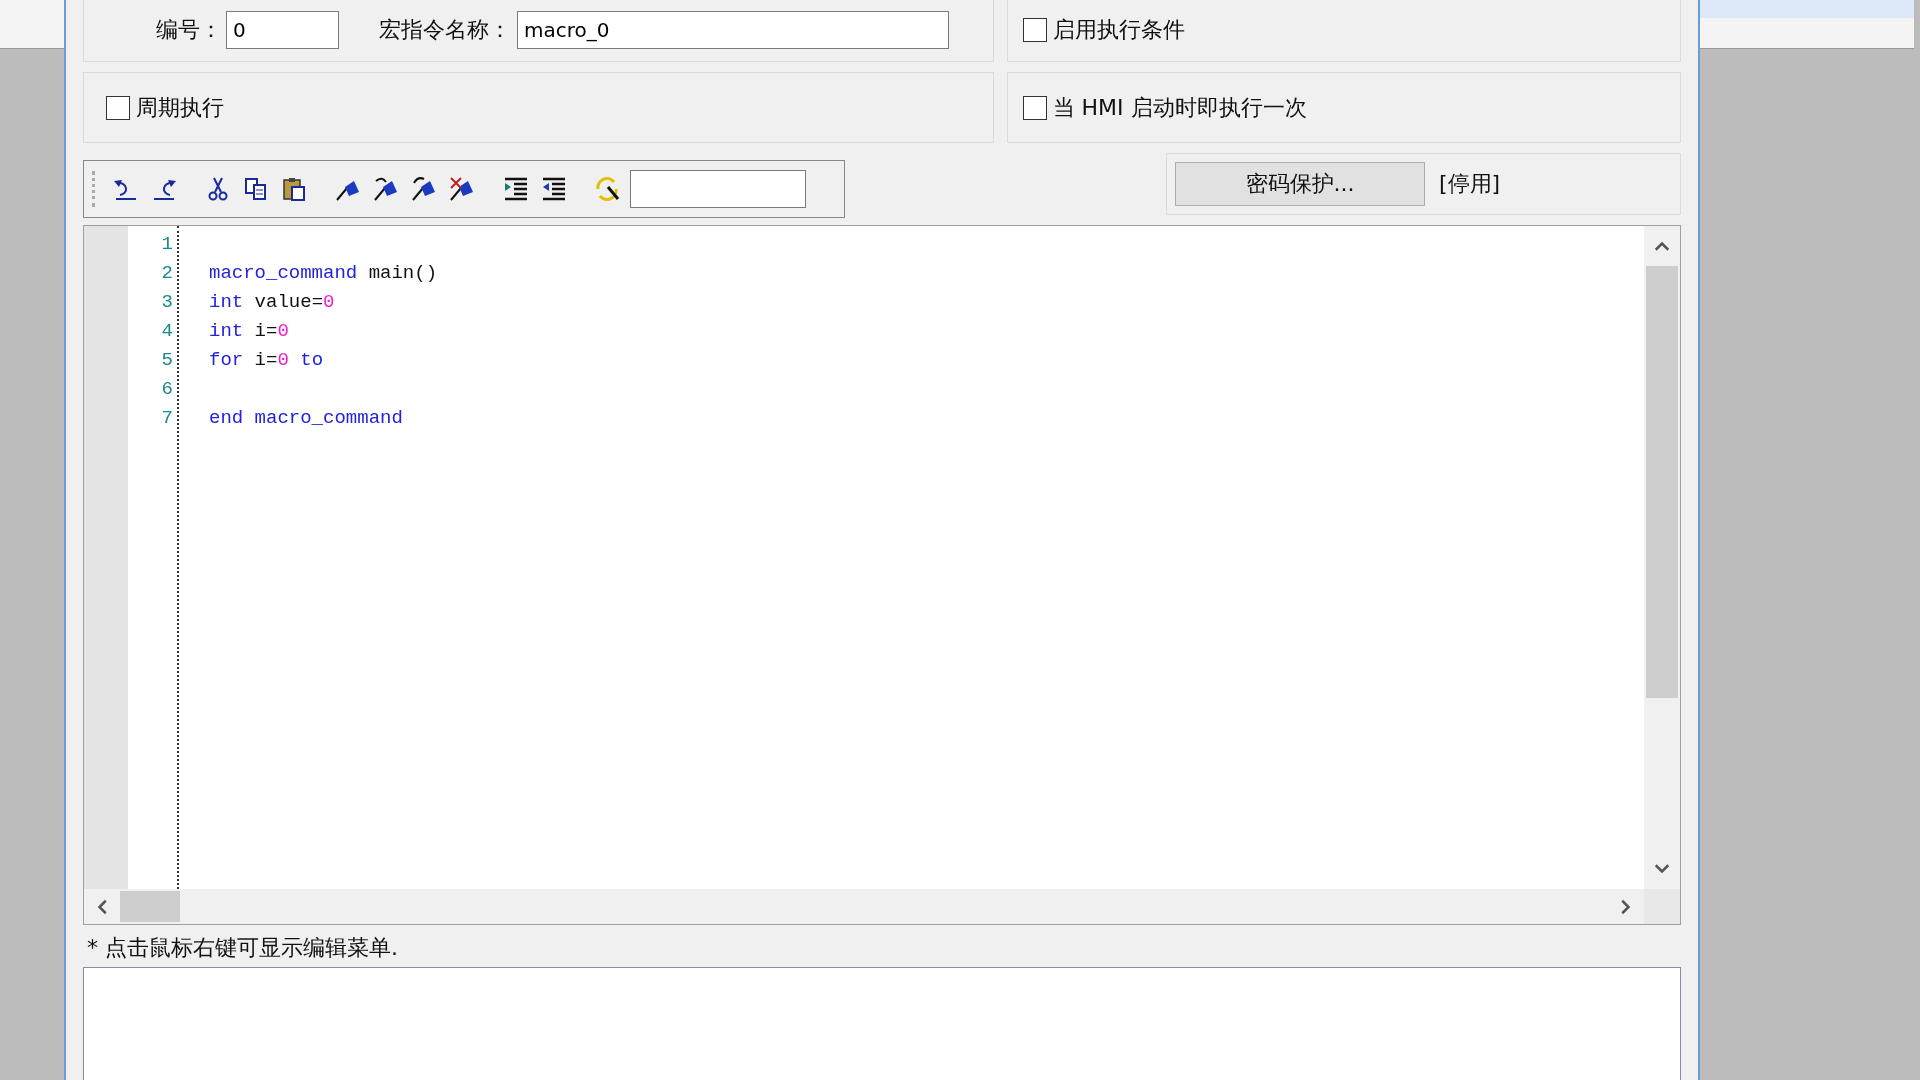 Image resolution: width=1920 pixels, height=1080 pixels. What do you see at coordinates (554, 189) in the screenshot?
I see `outdent-icon` at bounding box center [554, 189].